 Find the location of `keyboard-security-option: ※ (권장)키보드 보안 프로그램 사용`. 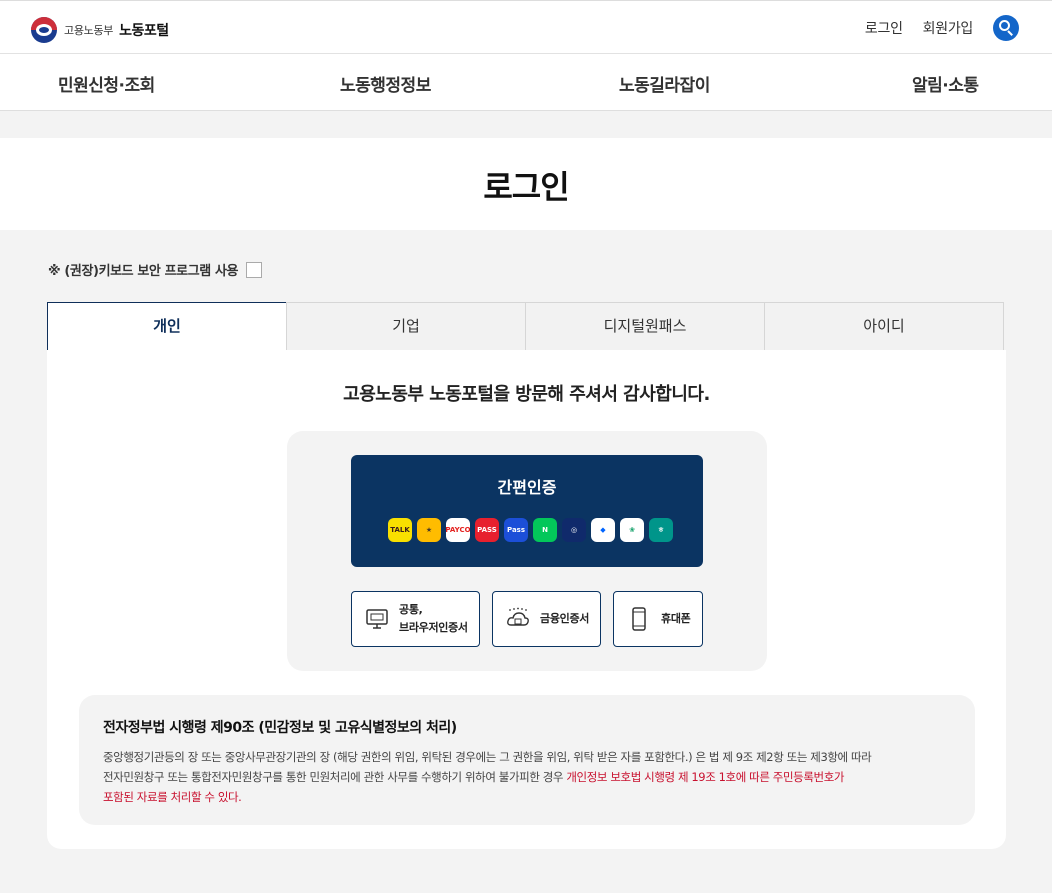

keyboard-security-option: ※ (권장)키보드 보안 프로그램 사용 is located at coordinates (155, 269).